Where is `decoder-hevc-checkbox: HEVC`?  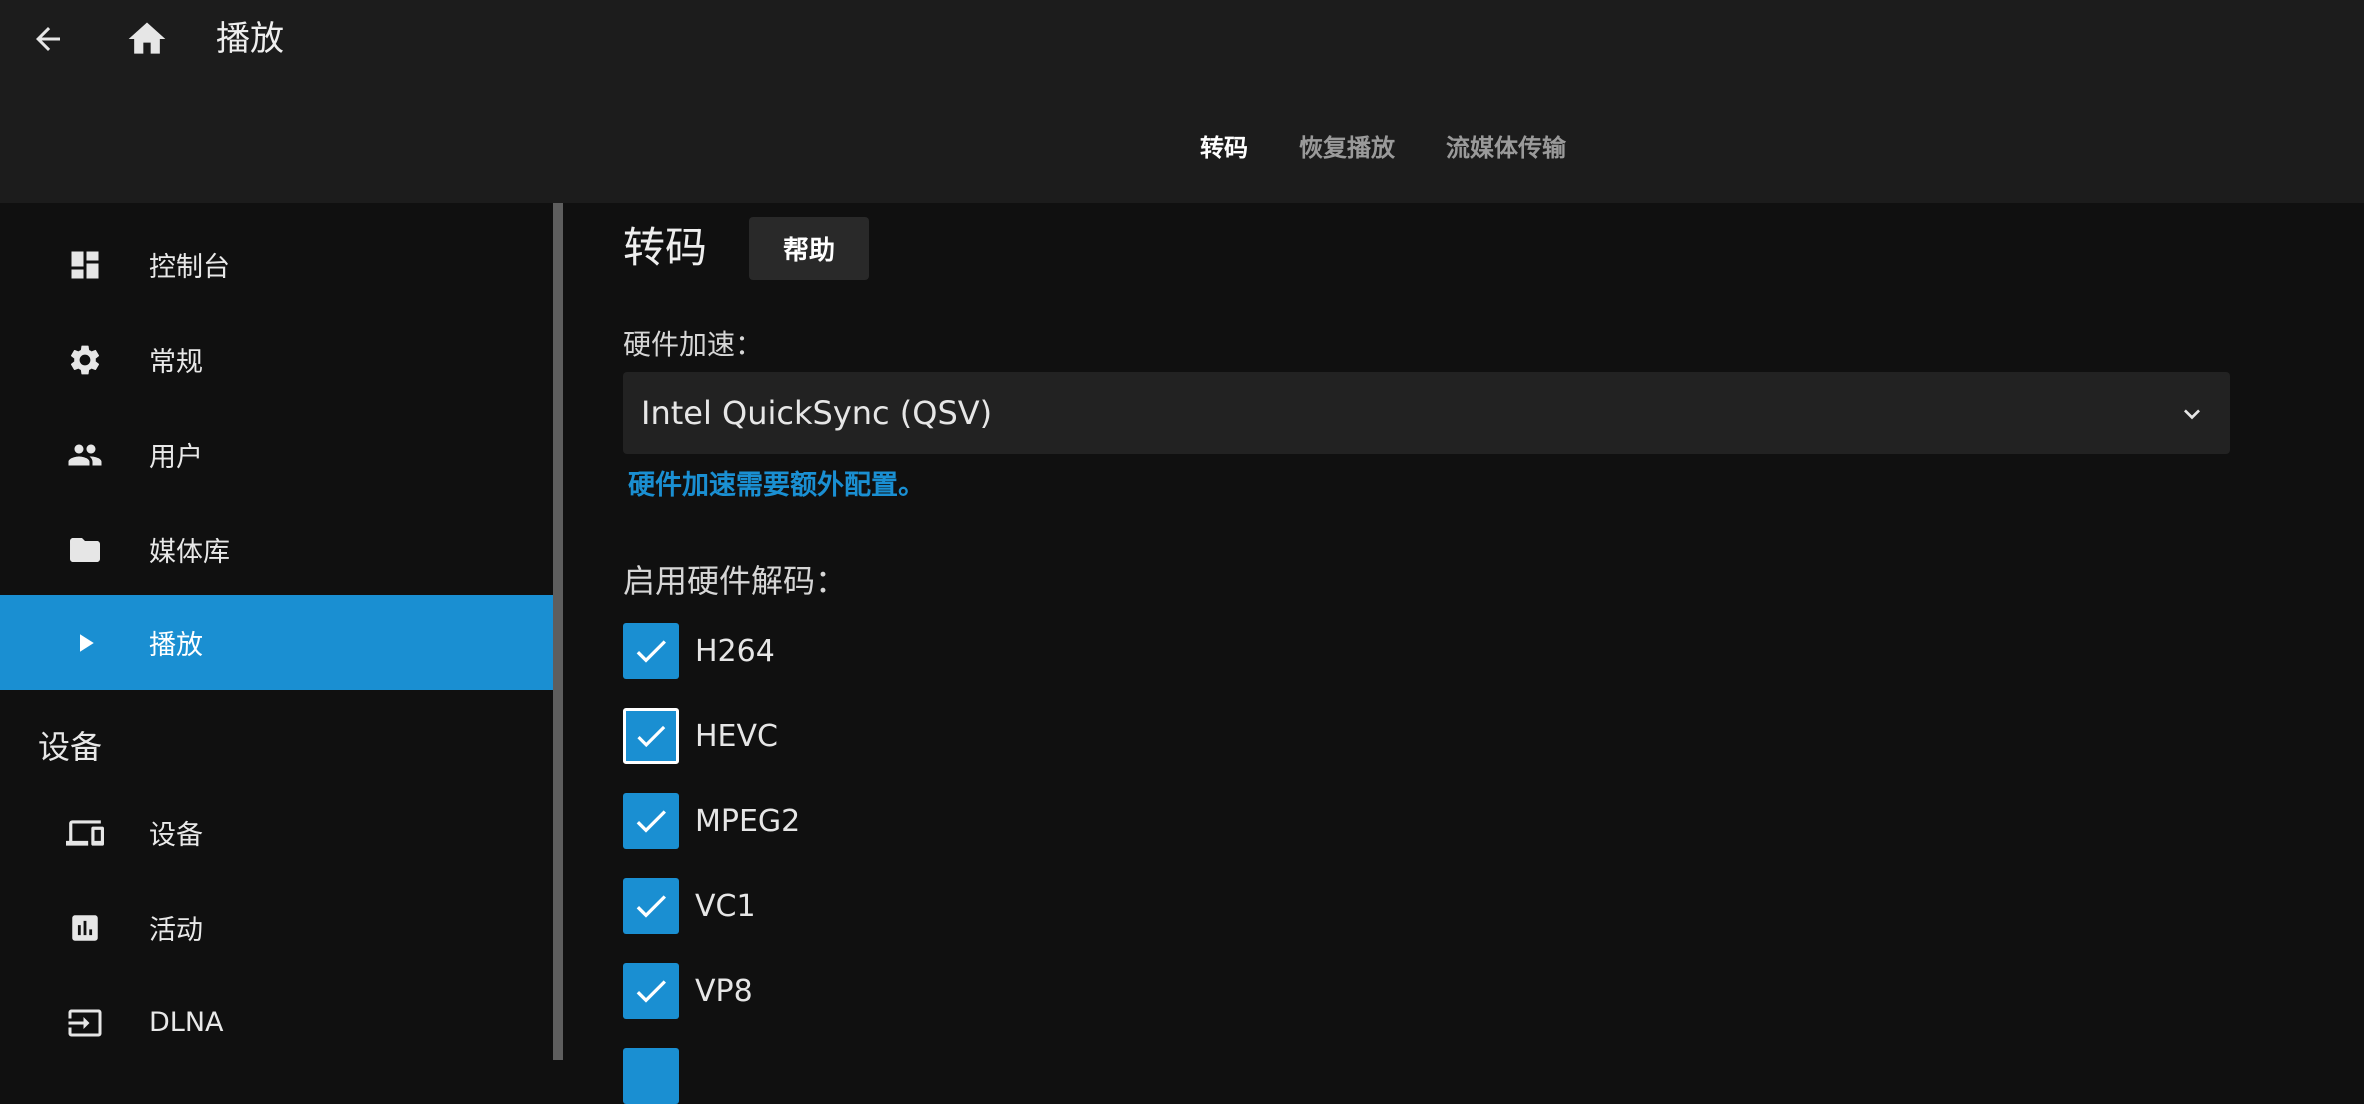
decoder-hevc-checkbox: HEVC is located at coordinates (700, 736).